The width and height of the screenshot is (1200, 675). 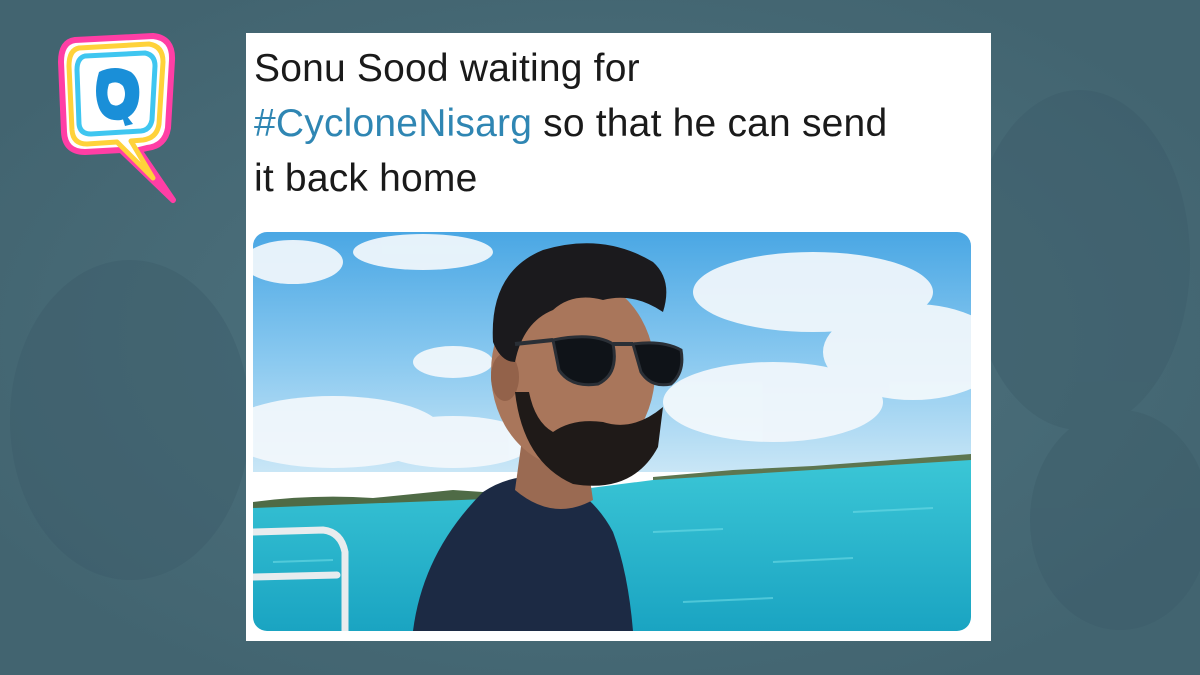 I want to click on the-quint-logo-icon, so click(x=117, y=118).